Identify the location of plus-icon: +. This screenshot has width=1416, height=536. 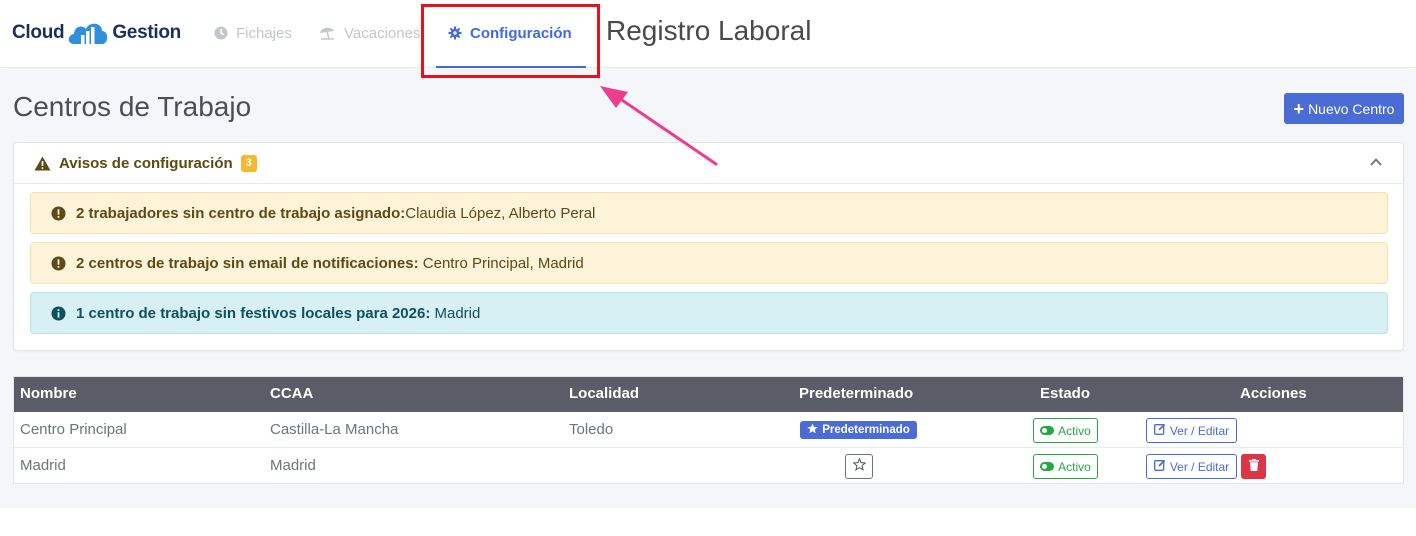
(1299, 108).